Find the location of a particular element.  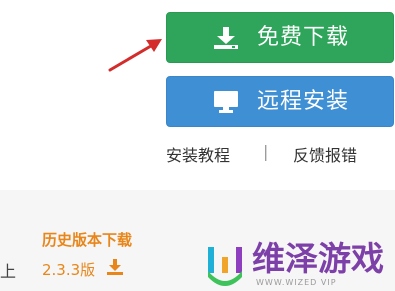

free-download-button: 免费下载 is located at coordinates (280, 37).